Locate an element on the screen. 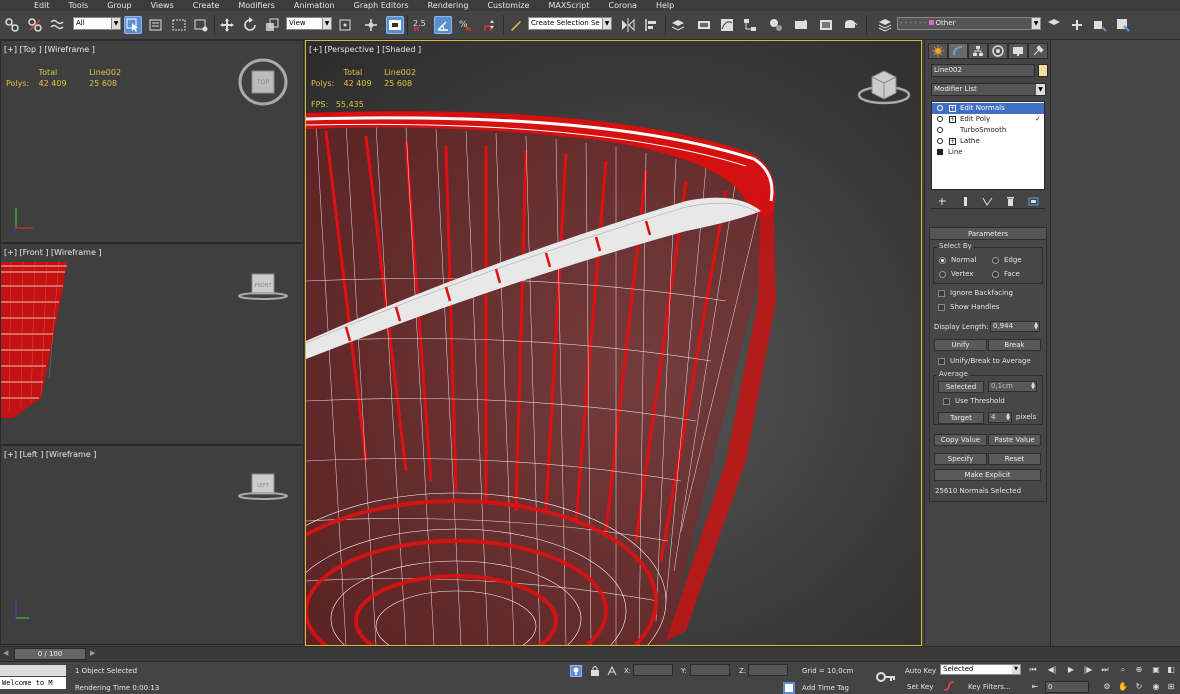  layer-dropdown: - - - - - - Other ▼ is located at coordinates (969, 23).